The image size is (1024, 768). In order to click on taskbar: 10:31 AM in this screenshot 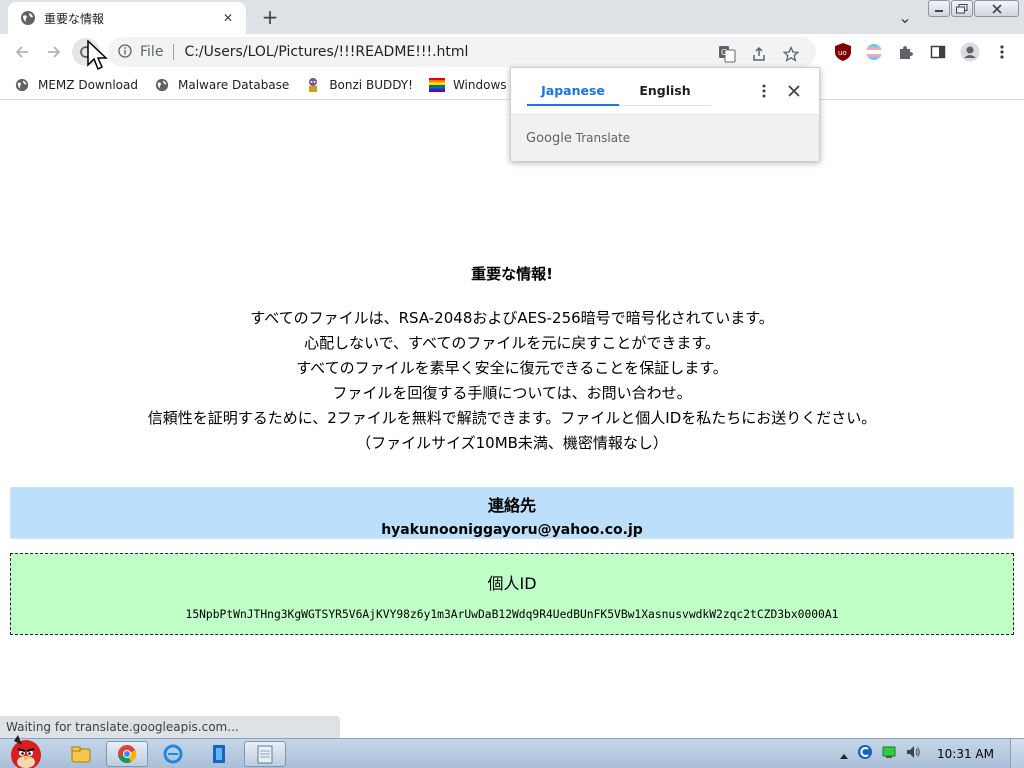, I will do `click(512, 751)`.